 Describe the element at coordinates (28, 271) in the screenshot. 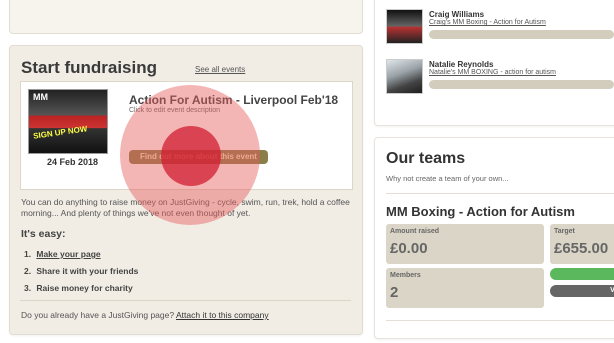

I see `step-number: 2.` at that location.